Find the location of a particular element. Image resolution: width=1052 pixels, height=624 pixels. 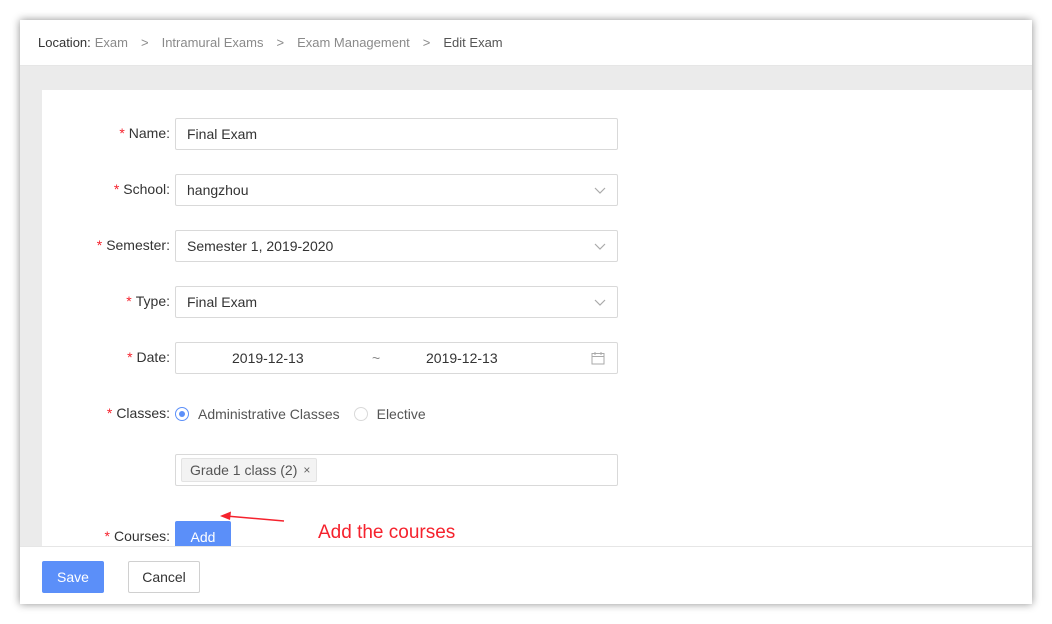

radio-administrative-classes is located at coordinates (182, 414).